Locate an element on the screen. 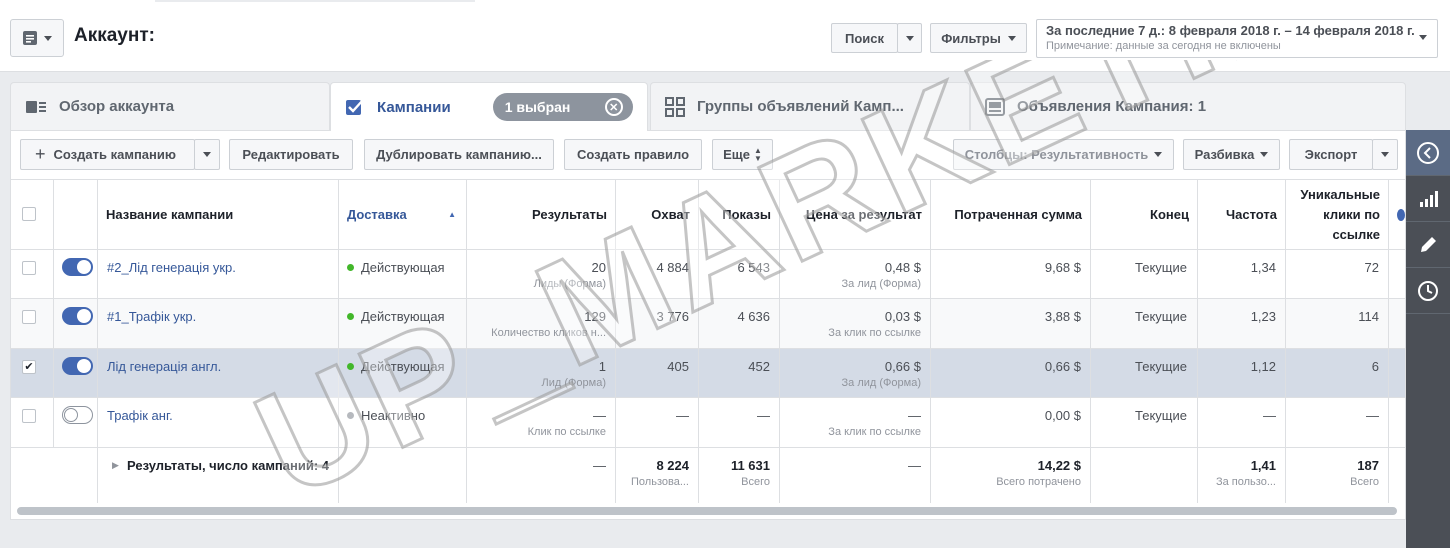 Image resolution: width=1450 pixels, height=548 pixels. edit-button: Редактировать is located at coordinates (291, 154).